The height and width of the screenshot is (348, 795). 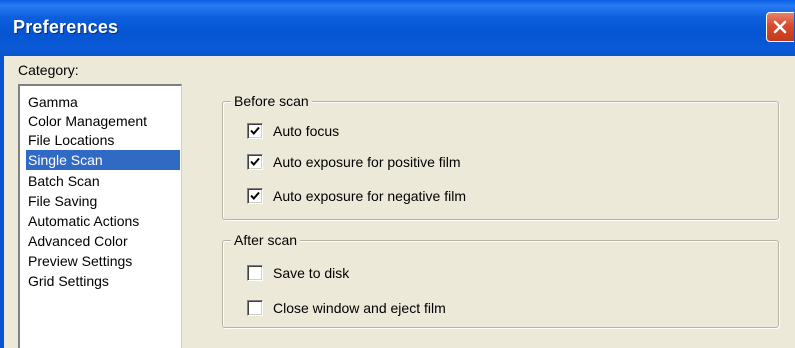 I want to click on auto-exposure-positive-checkbox, so click(x=255, y=162).